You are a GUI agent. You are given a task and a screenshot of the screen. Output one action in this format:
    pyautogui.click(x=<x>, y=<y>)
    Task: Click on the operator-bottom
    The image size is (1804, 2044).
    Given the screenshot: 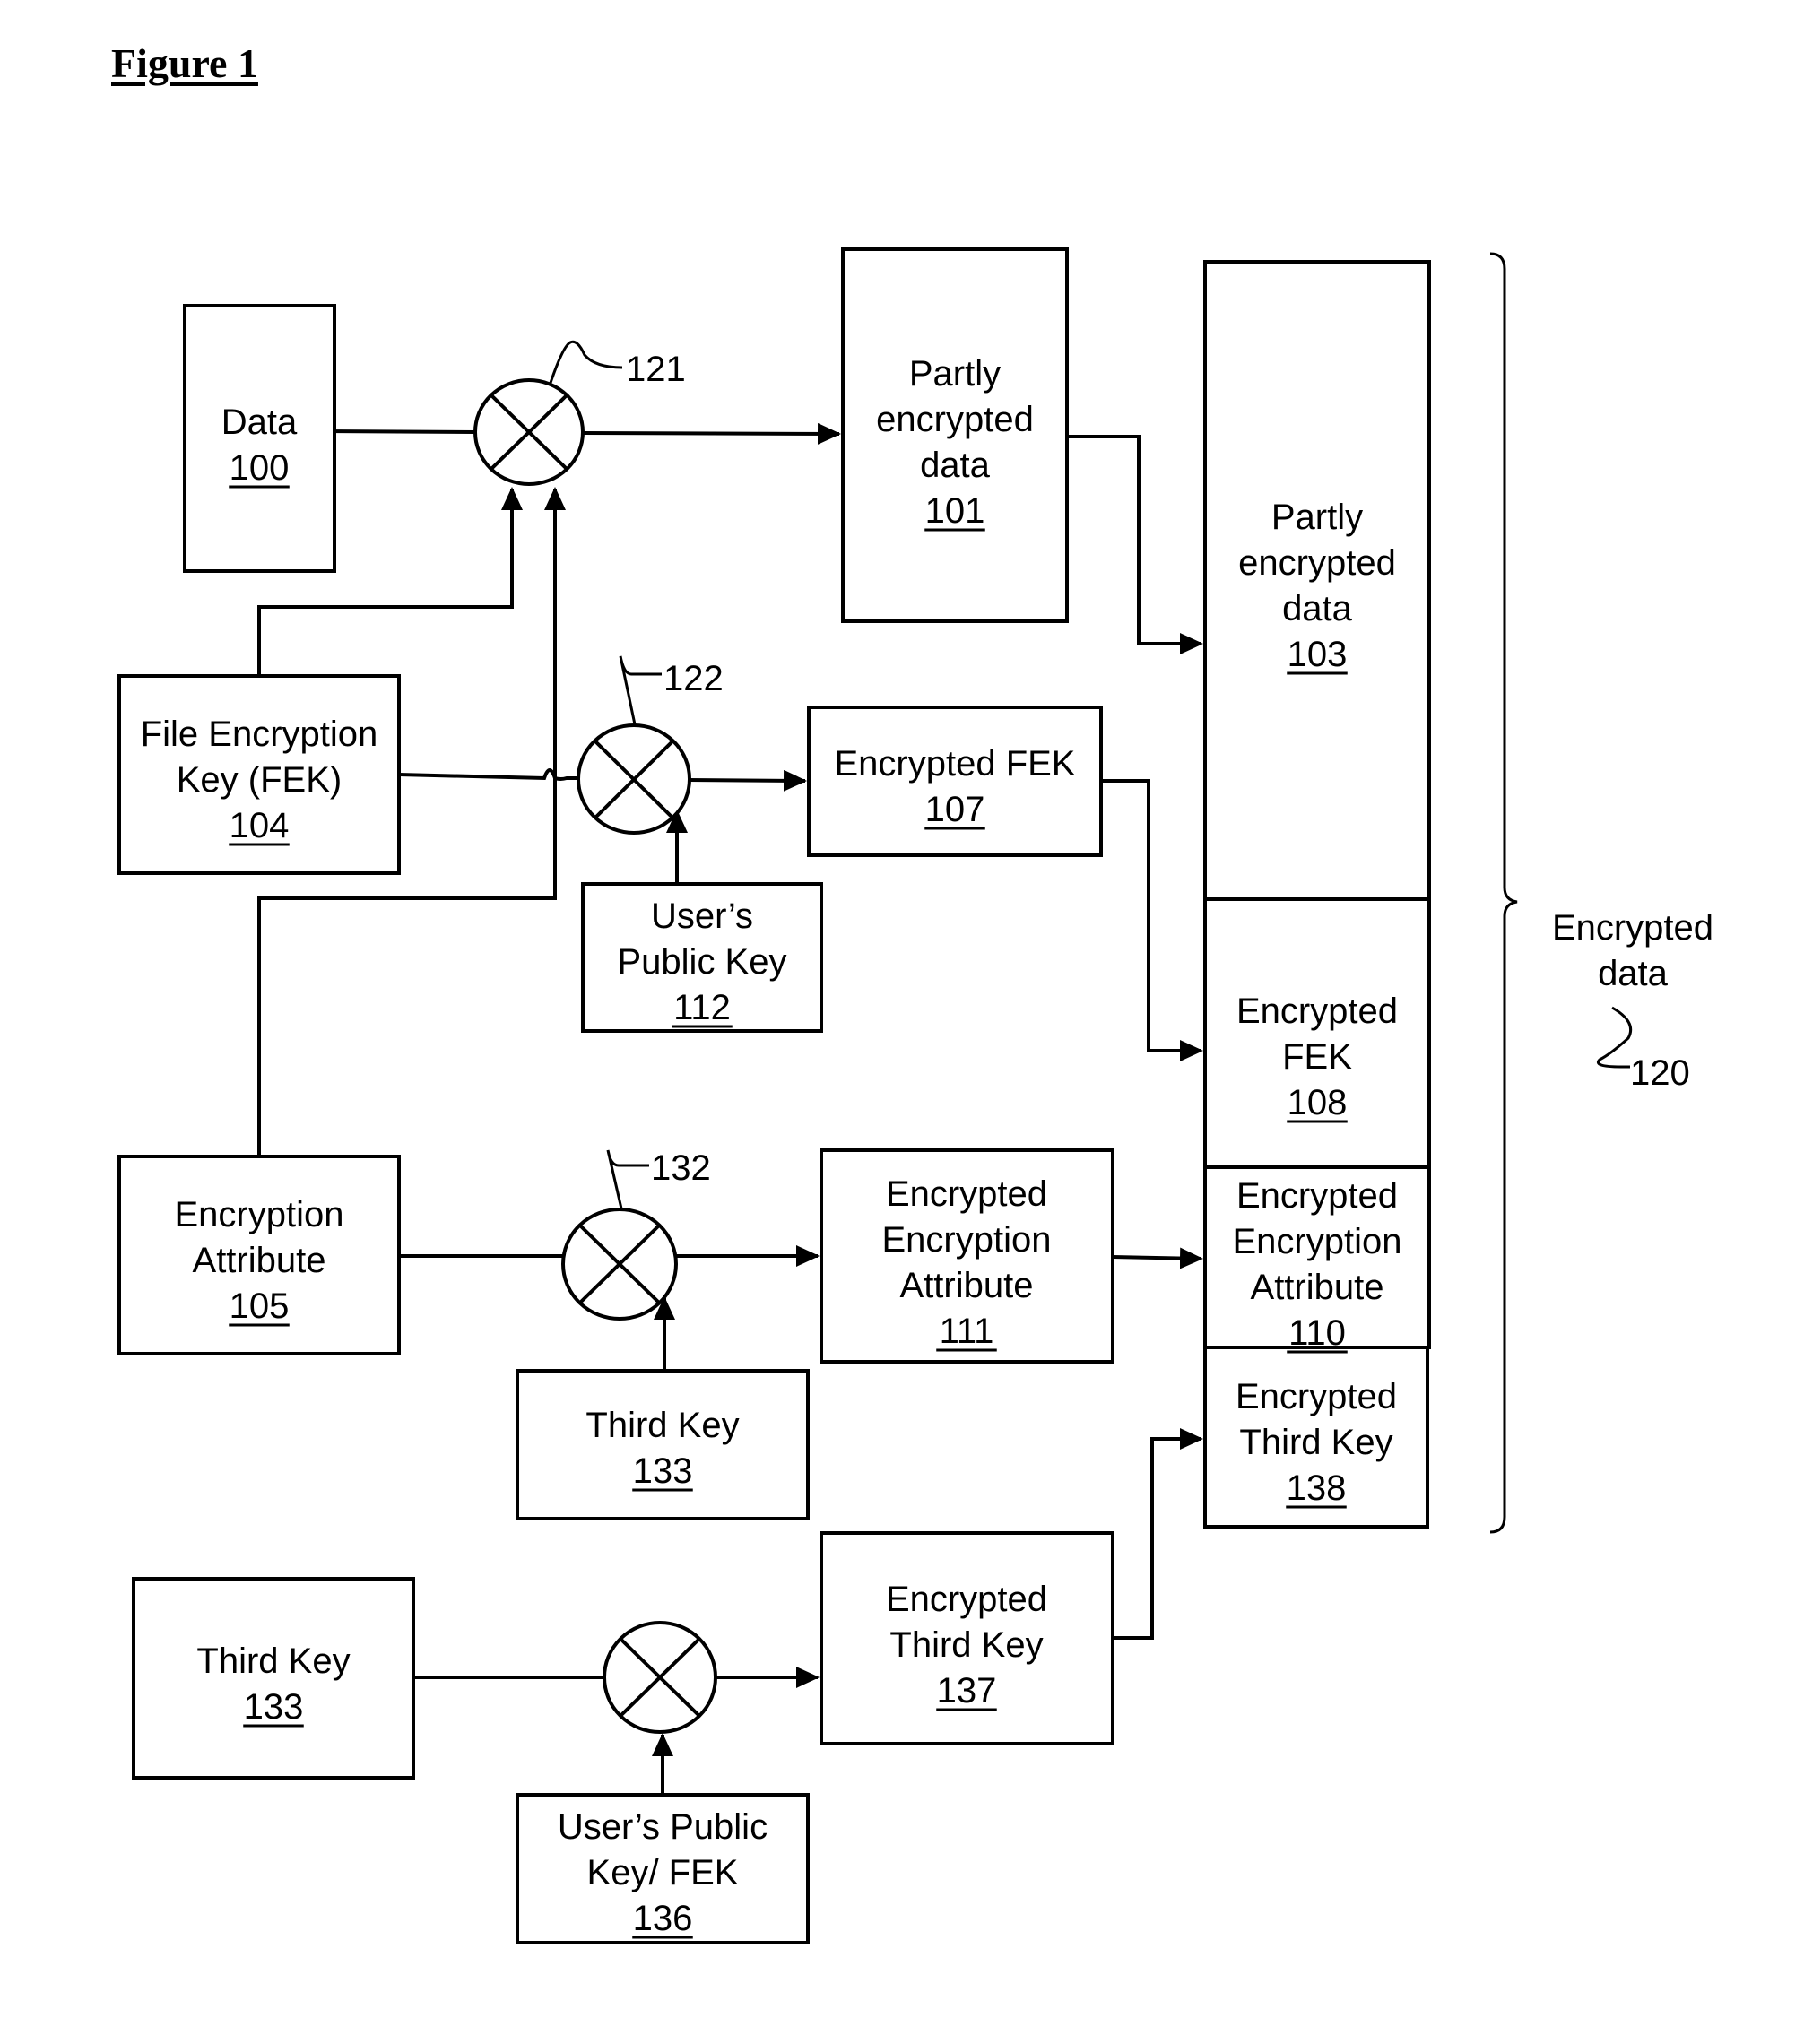 What is the action you would take?
    pyautogui.click(x=660, y=1677)
    